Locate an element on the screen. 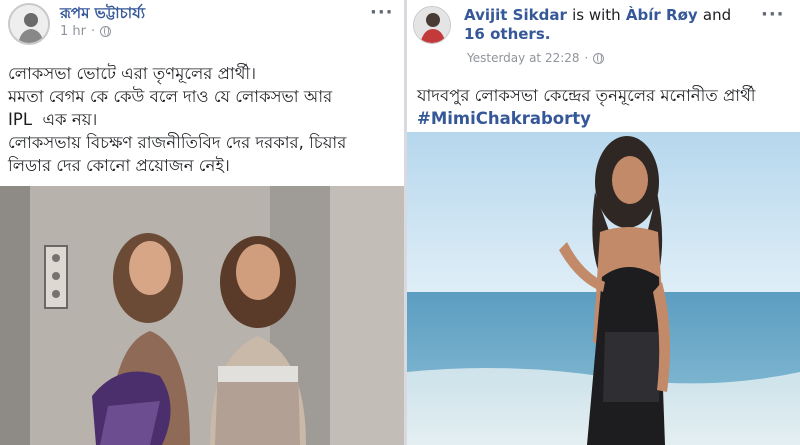 This screenshot has width=800, height=445. with-text: is with is located at coordinates (596, 15).